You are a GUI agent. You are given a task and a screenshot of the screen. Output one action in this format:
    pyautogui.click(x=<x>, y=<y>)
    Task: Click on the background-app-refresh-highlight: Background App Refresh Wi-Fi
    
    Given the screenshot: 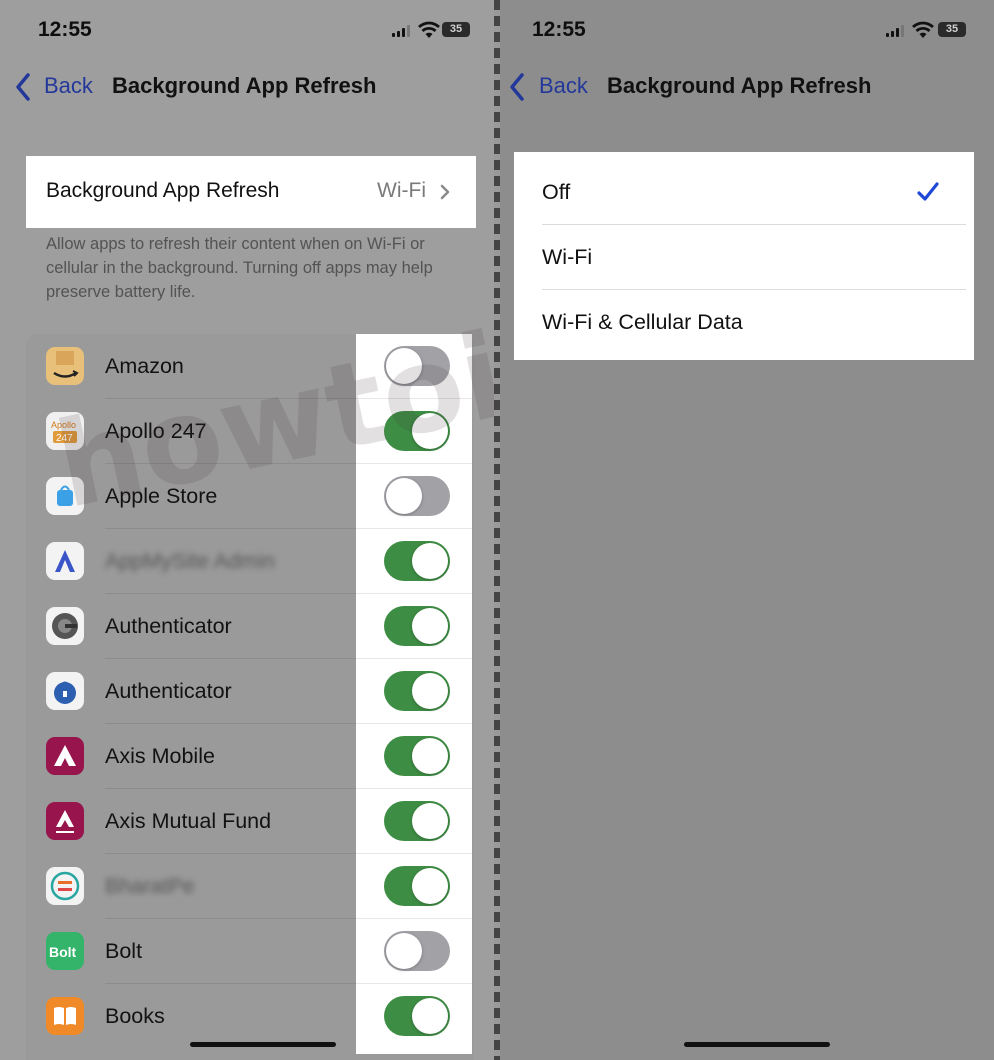 What is the action you would take?
    pyautogui.click(x=251, y=192)
    